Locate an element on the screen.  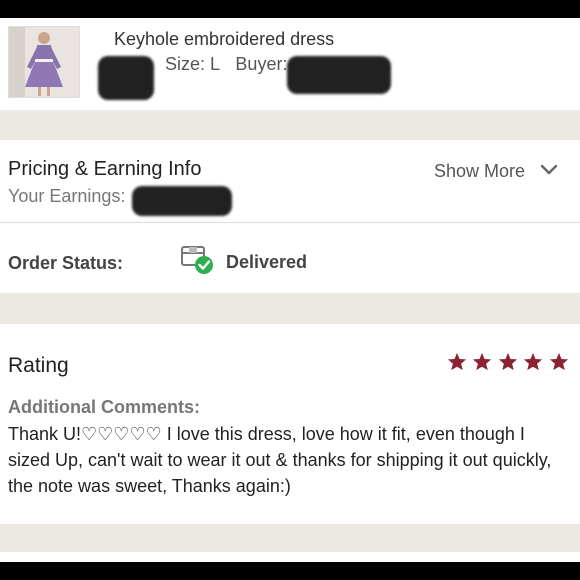
buyer-label: Buyer: is located at coordinates (261, 64).